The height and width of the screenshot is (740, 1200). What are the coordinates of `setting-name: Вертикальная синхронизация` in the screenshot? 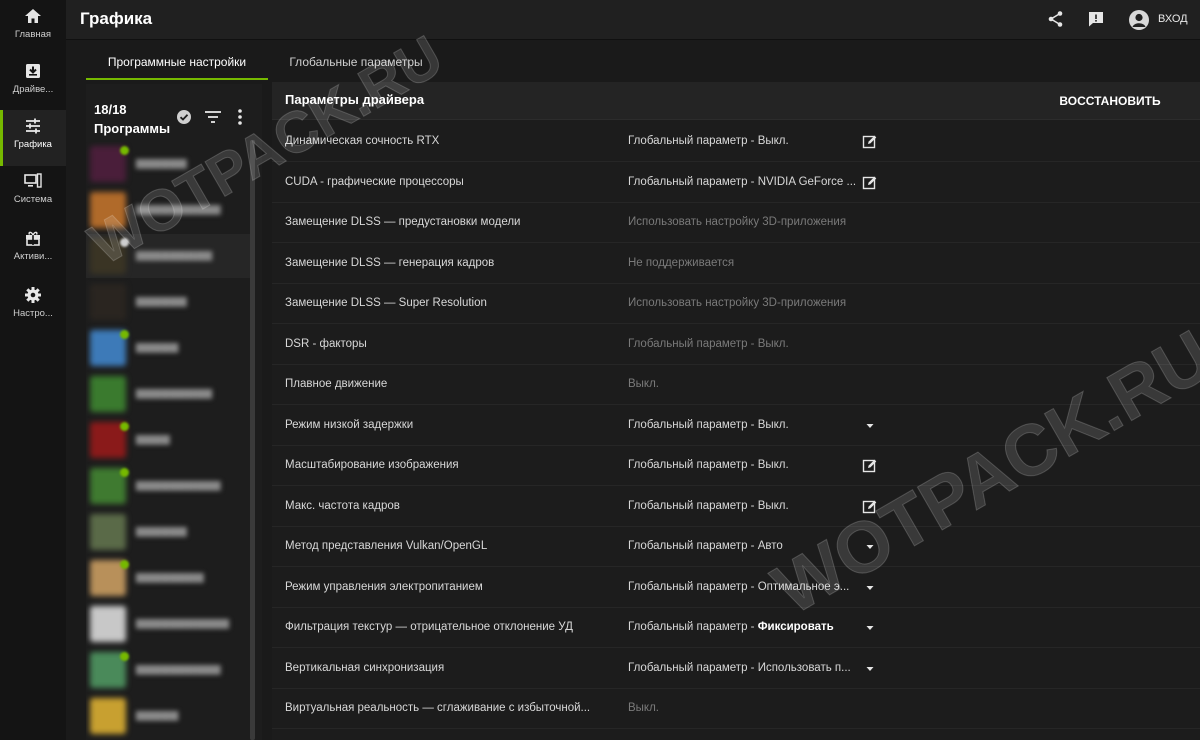 It's located at (365, 667).